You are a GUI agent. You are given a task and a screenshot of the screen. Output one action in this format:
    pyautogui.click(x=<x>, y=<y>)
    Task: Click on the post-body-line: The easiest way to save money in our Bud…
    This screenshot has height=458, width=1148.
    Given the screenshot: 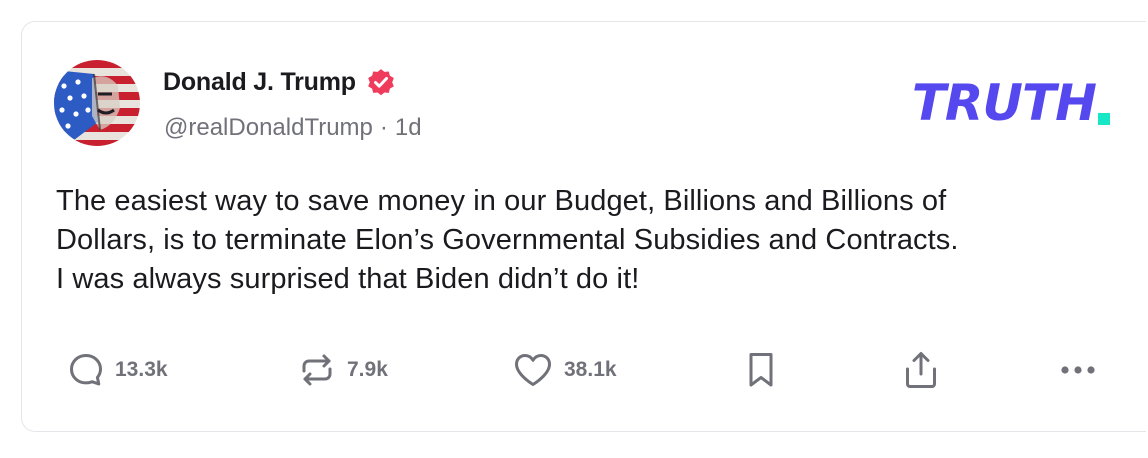 What is the action you would take?
    pyautogui.click(x=501, y=201)
    